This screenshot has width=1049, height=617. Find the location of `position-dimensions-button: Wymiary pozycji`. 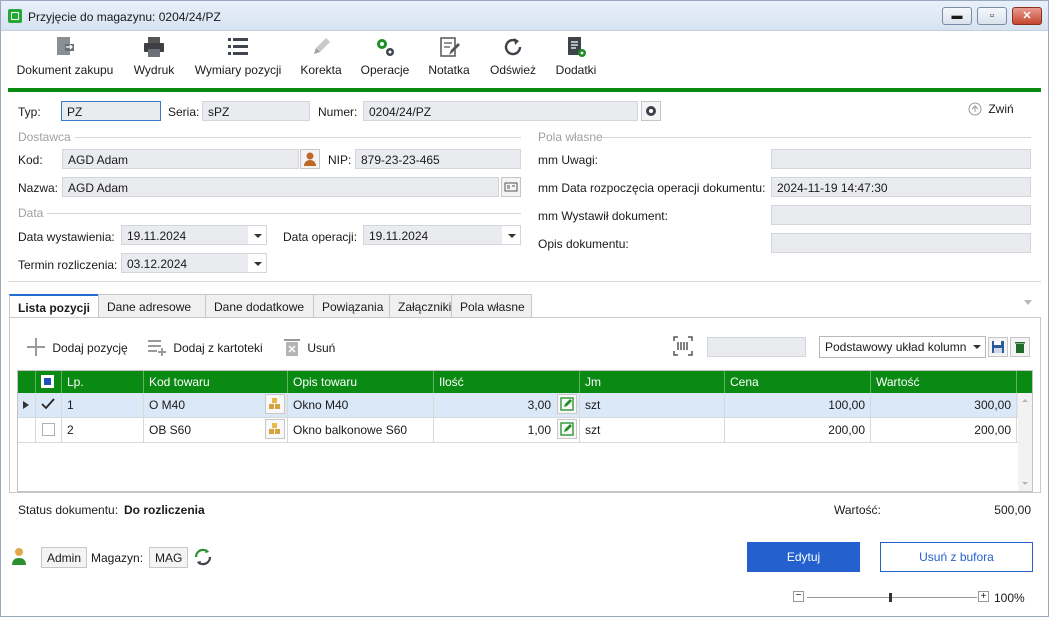

position-dimensions-button: Wymiary pozycji is located at coordinates (238, 60).